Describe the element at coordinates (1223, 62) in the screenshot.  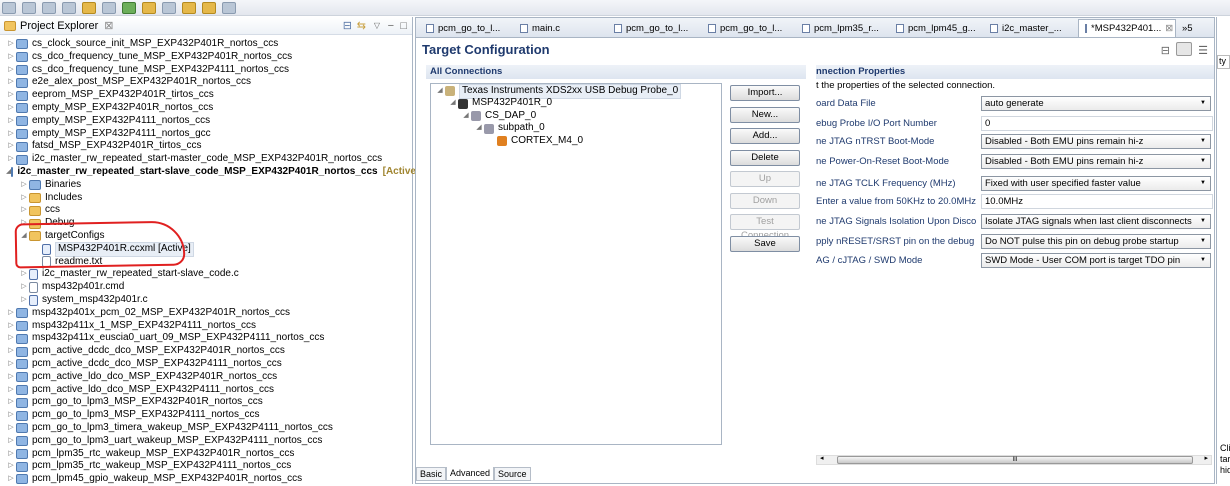
I see `filter-input: ty` at that location.